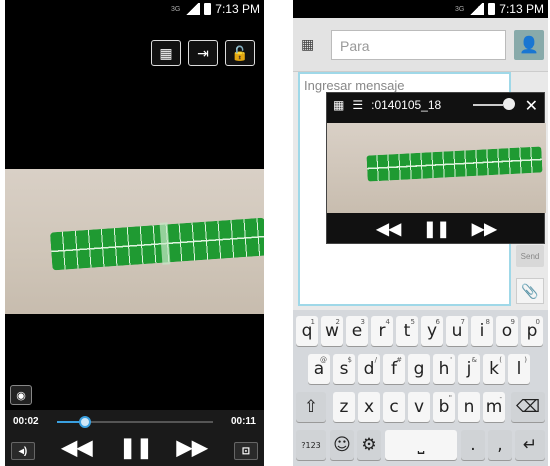 The width and height of the screenshot is (550, 466). Describe the element at coordinates (240, 53) in the screenshot. I see `unlock-icon: 🔓` at that location.